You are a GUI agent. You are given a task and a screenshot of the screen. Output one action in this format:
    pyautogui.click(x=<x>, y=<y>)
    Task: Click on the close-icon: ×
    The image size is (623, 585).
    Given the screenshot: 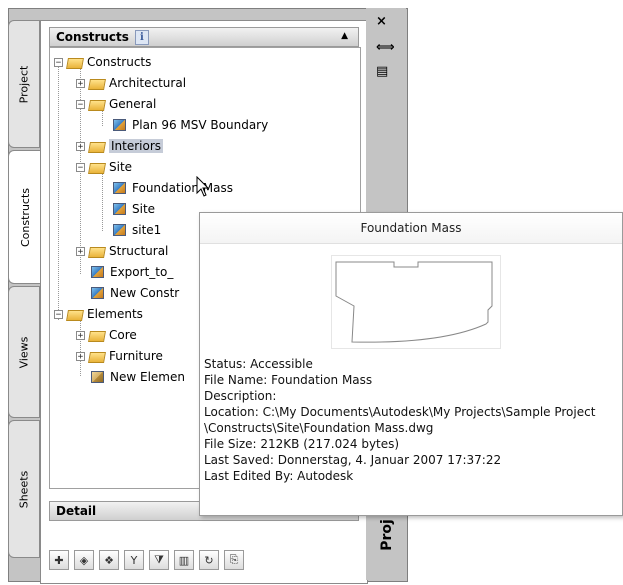 What is the action you would take?
    pyautogui.click(x=381, y=21)
    